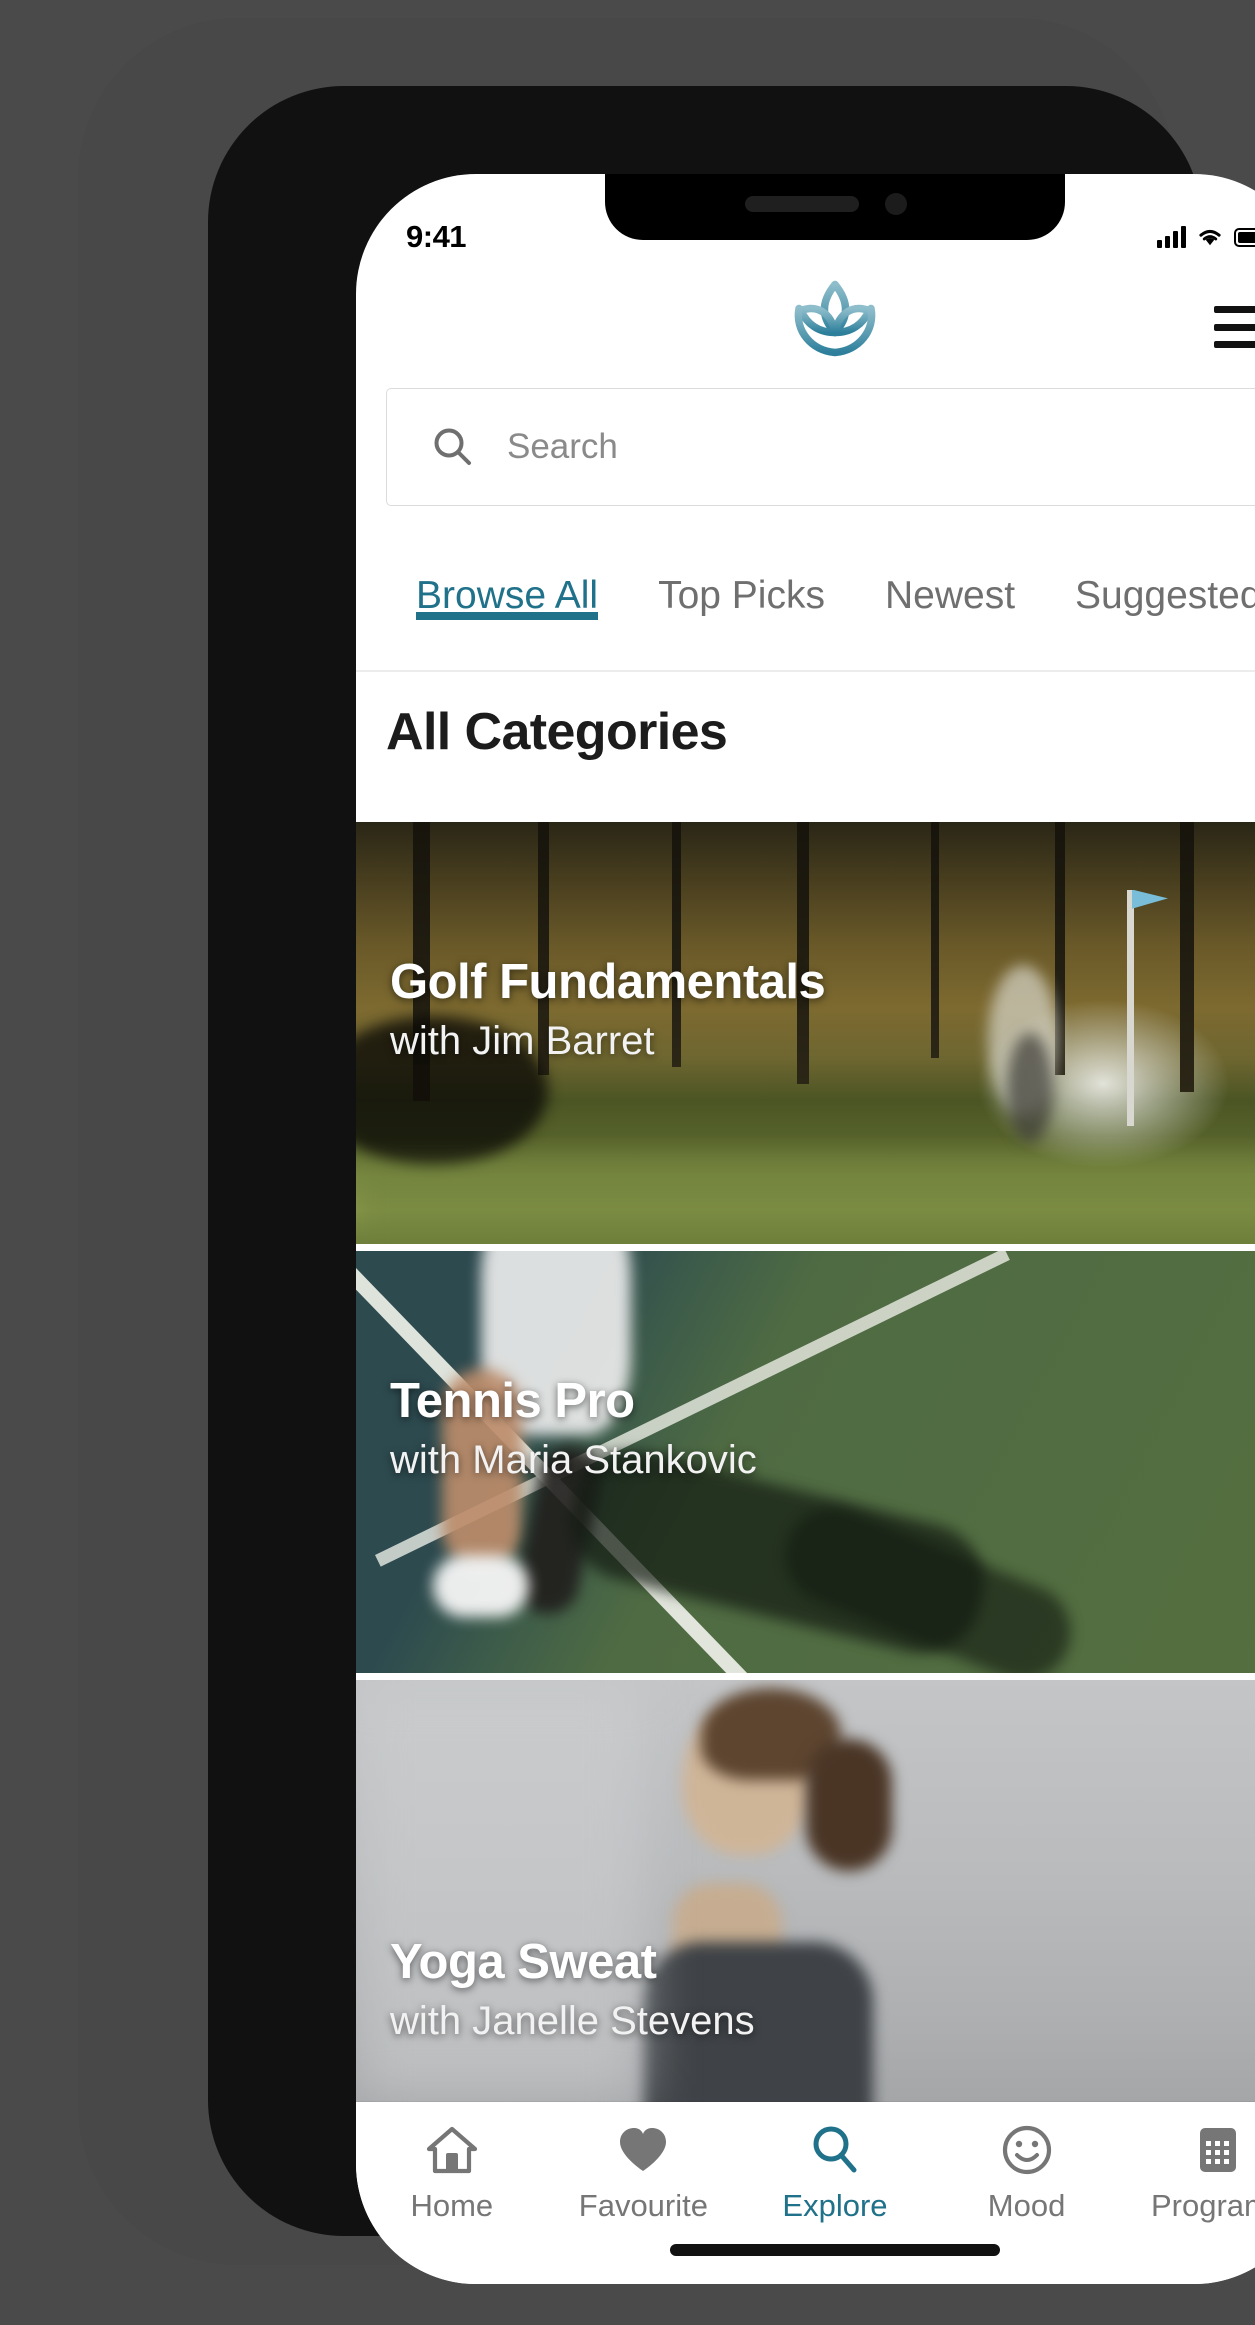 The height and width of the screenshot is (2325, 1255). I want to click on search-input, so click(873, 447).